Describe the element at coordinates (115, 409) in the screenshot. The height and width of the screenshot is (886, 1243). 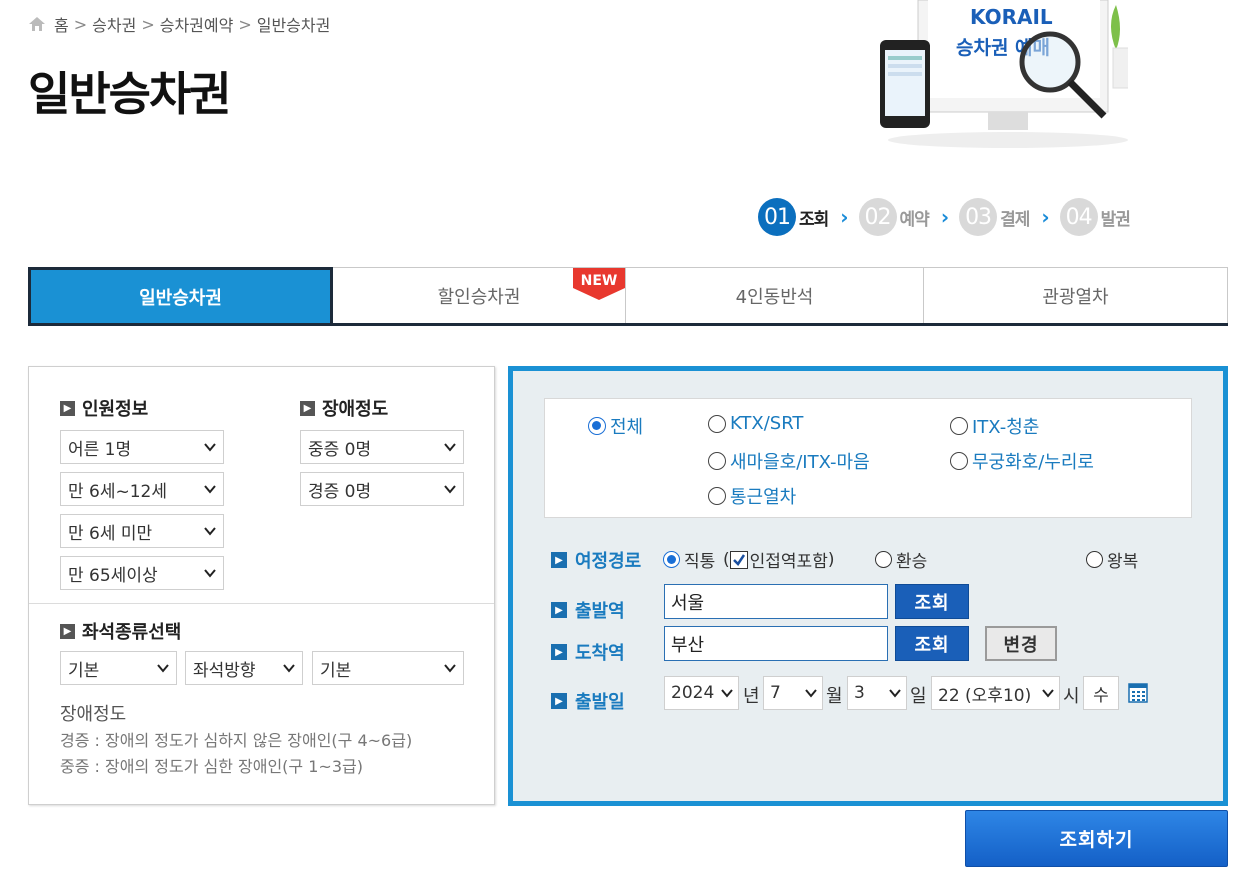
I see `passenger-title: 인원정보` at that location.